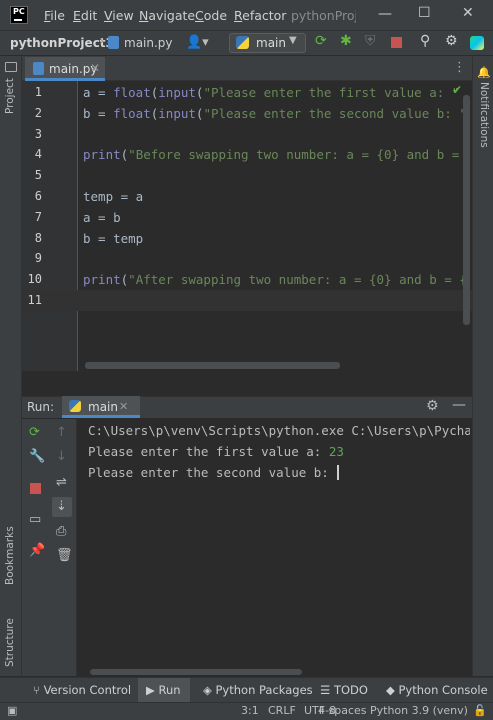 The image size is (493, 720). What do you see at coordinates (10, 96) in the screenshot?
I see `project-panel-label: Project` at bounding box center [10, 96].